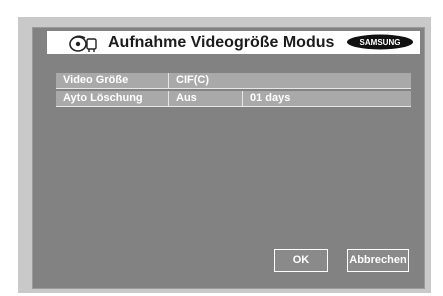  What do you see at coordinates (326, 98) in the screenshot?
I see `setting-days-value: 01 days` at bounding box center [326, 98].